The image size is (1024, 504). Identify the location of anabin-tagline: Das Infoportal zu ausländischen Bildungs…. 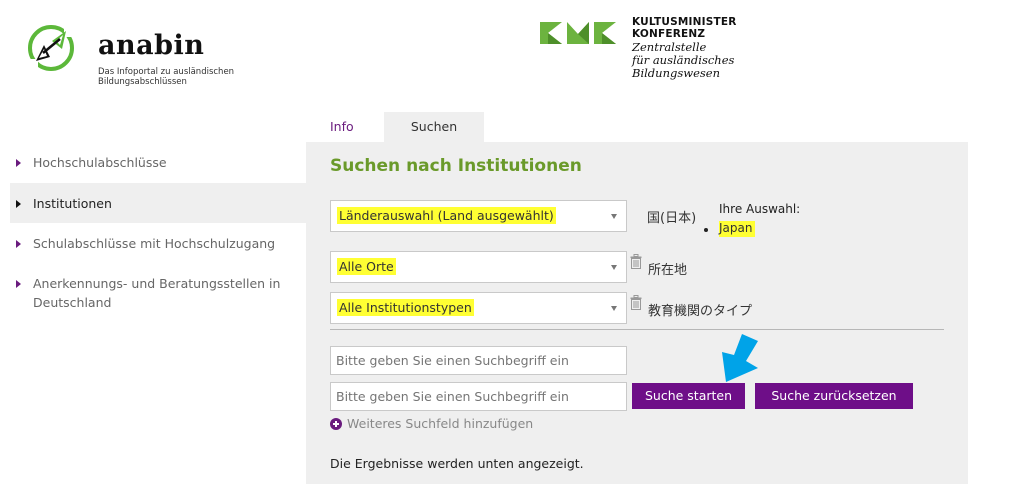
(198, 77).